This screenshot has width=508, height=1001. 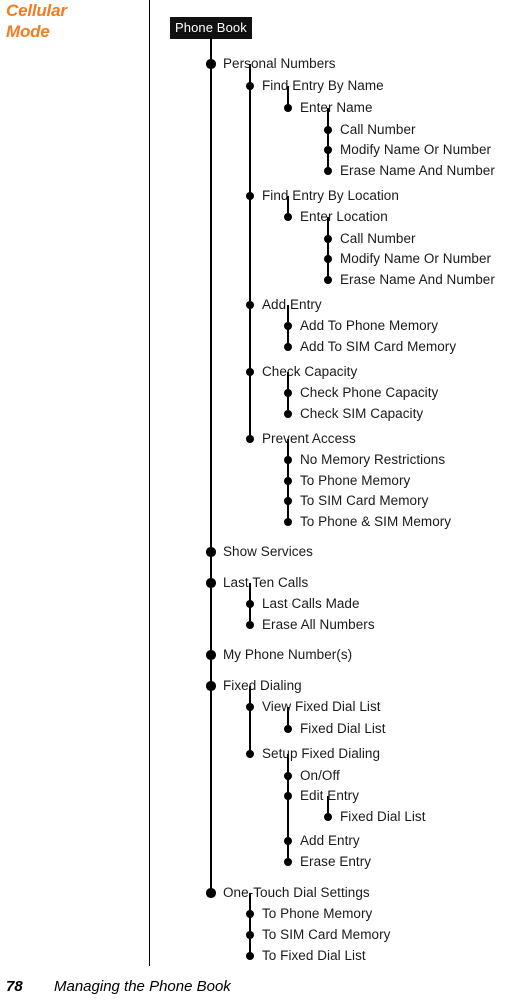 What do you see at coordinates (268, 551) in the screenshot?
I see `tree-node-label: Show Services` at bounding box center [268, 551].